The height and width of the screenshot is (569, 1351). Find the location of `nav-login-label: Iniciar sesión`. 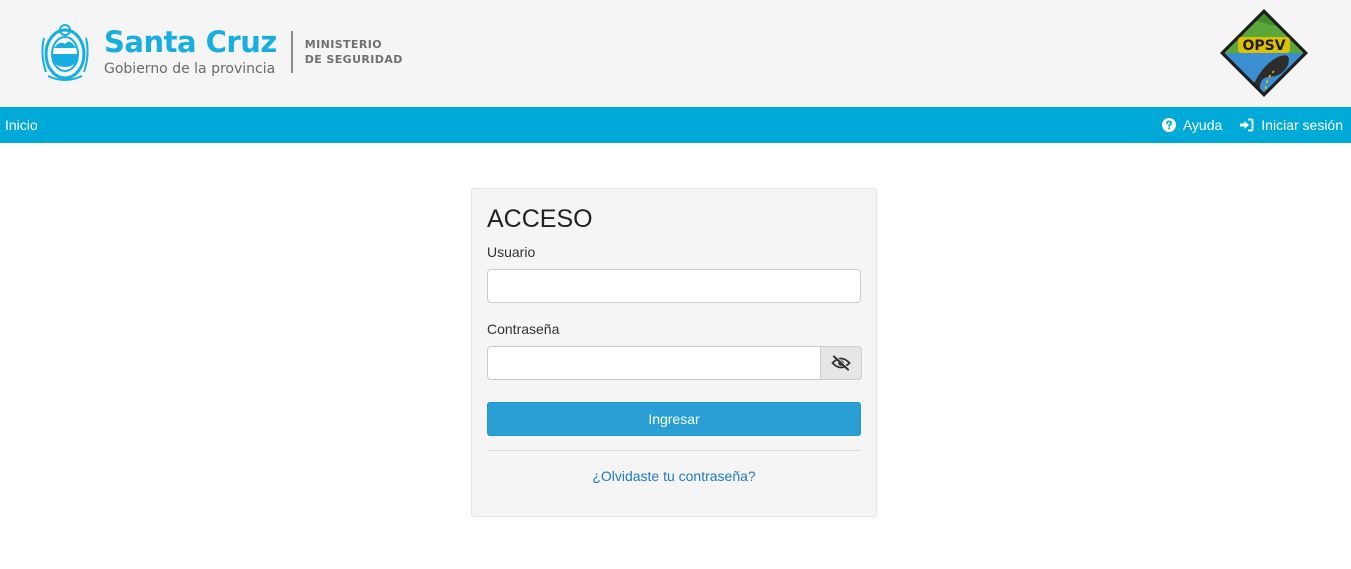

nav-login-label: Iniciar sesión is located at coordinates (1302, 125).